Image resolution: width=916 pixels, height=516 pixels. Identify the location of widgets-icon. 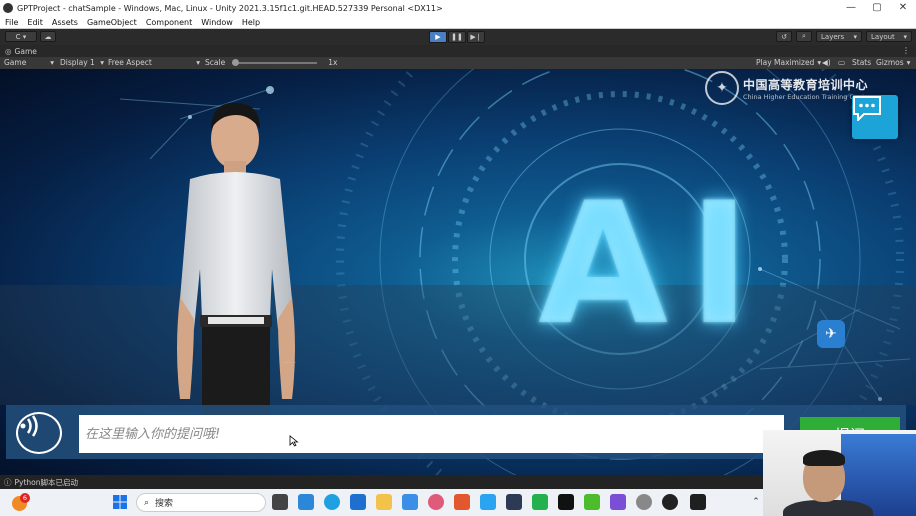
(306, 502).